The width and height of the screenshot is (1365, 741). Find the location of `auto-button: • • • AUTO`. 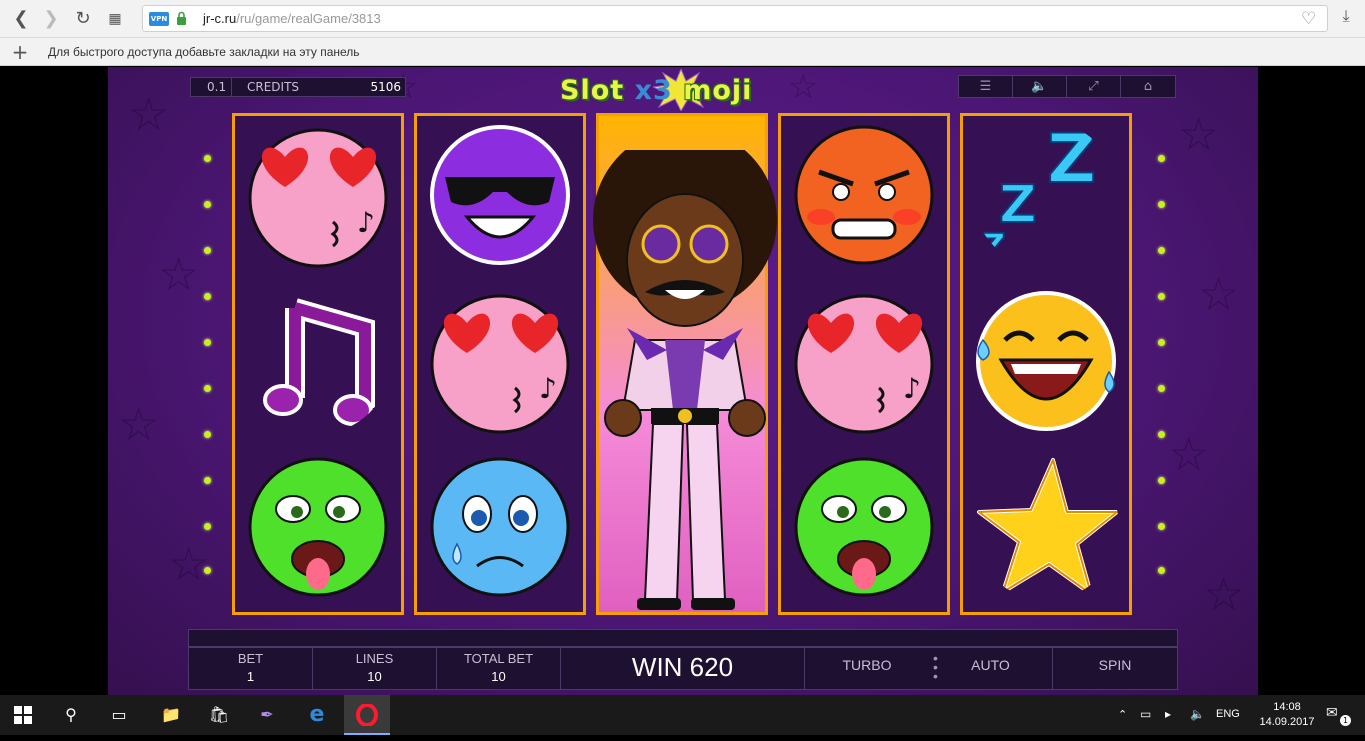

auto-button: • • • AUTO is located at coordinates (991, 668).